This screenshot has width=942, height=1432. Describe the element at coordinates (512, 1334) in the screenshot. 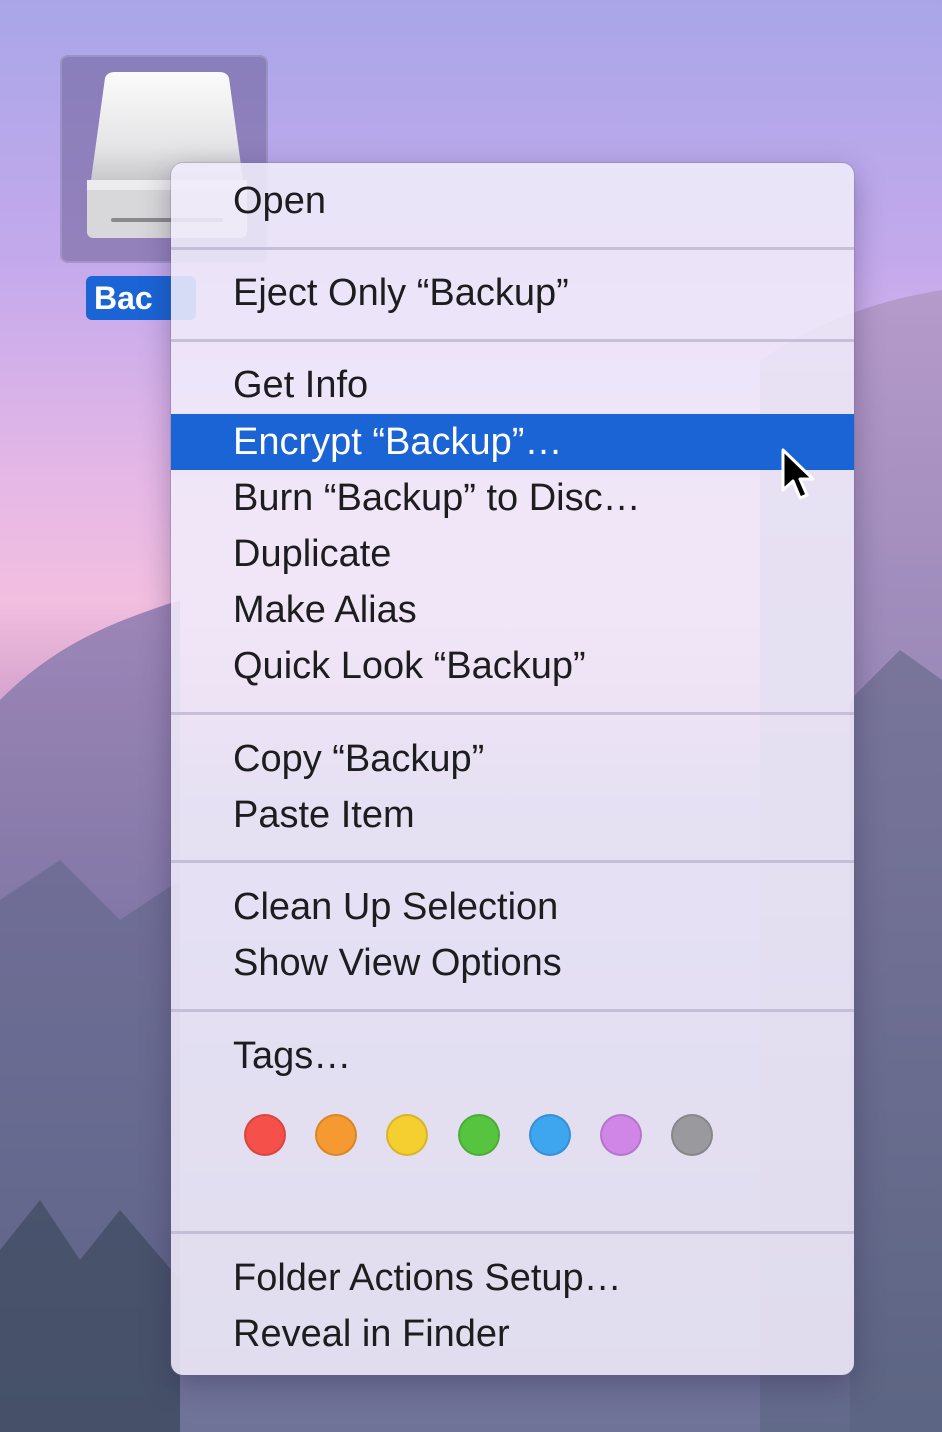

I see `menu-item-reveal-in-finder: Reveal in Finder` at that location.